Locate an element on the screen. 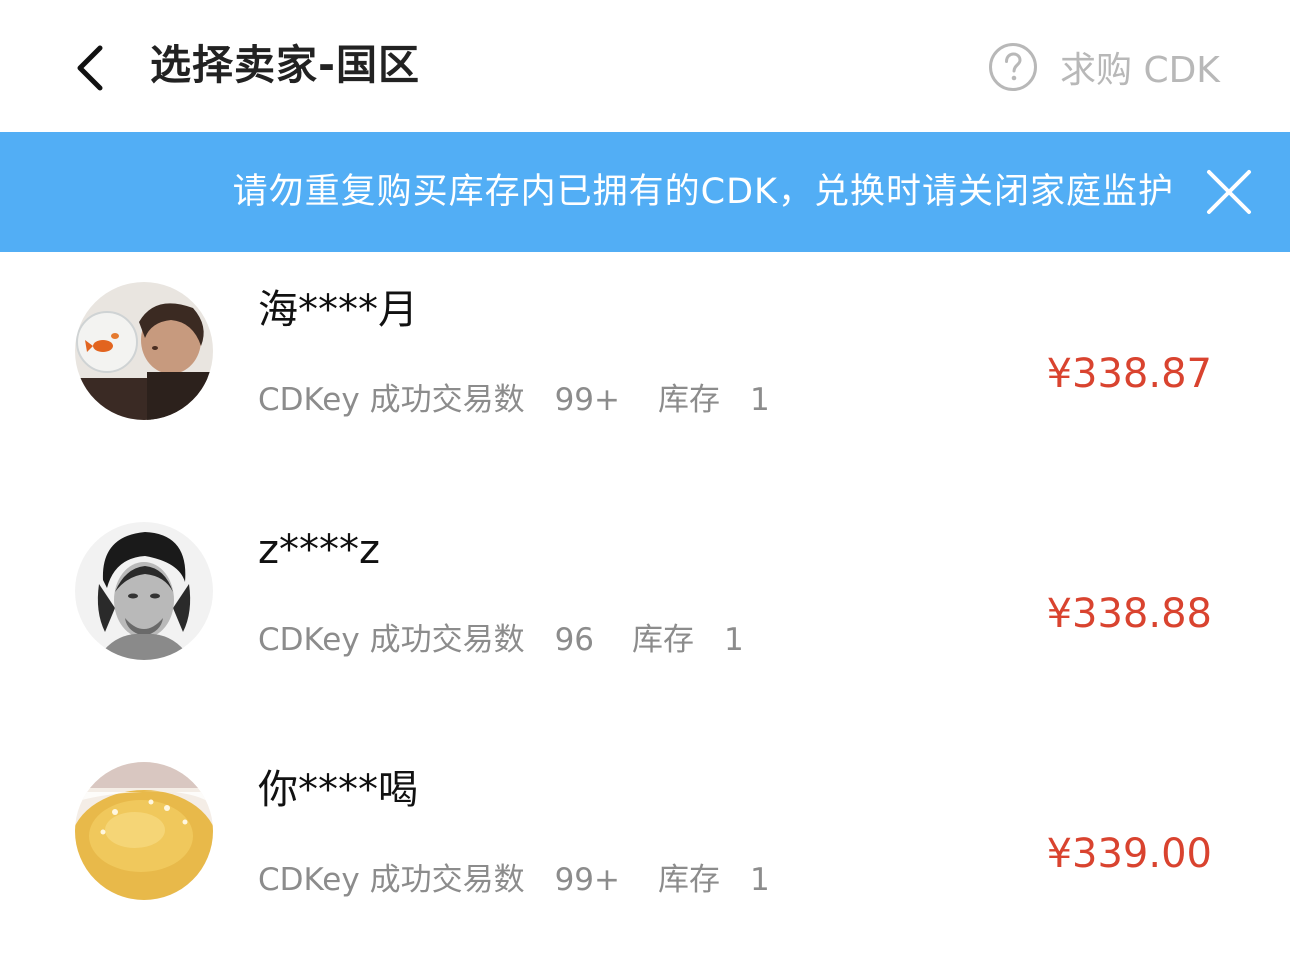 This screenshot has width=1290, height=962. trades-count: 96 is located at coordinates (574, 640).